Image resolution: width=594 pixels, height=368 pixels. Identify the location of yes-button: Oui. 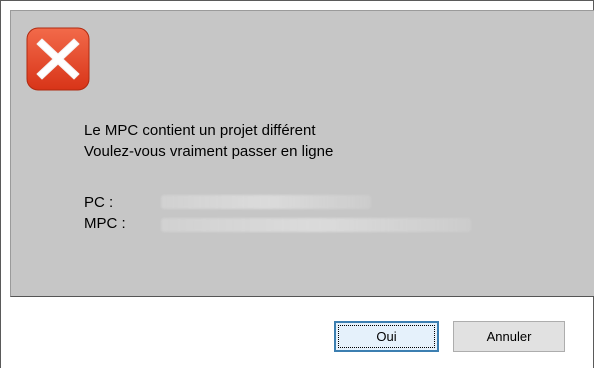
(386, 336).